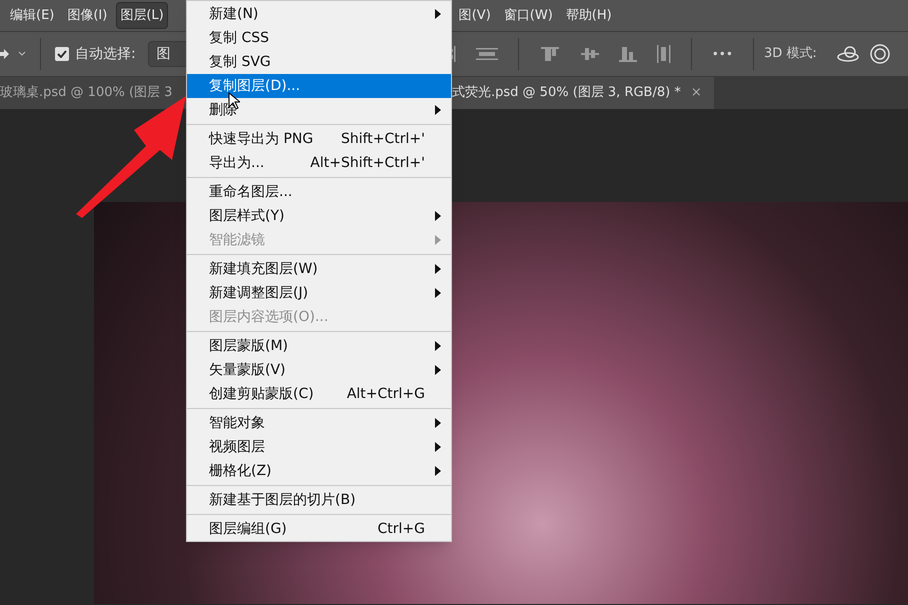 This screenshot has height=605, width=908. What do you see at coordinates (319, 38) in the screenshot?
I see `menu-item: 复制 CSS` at bounding box center [319, 38].